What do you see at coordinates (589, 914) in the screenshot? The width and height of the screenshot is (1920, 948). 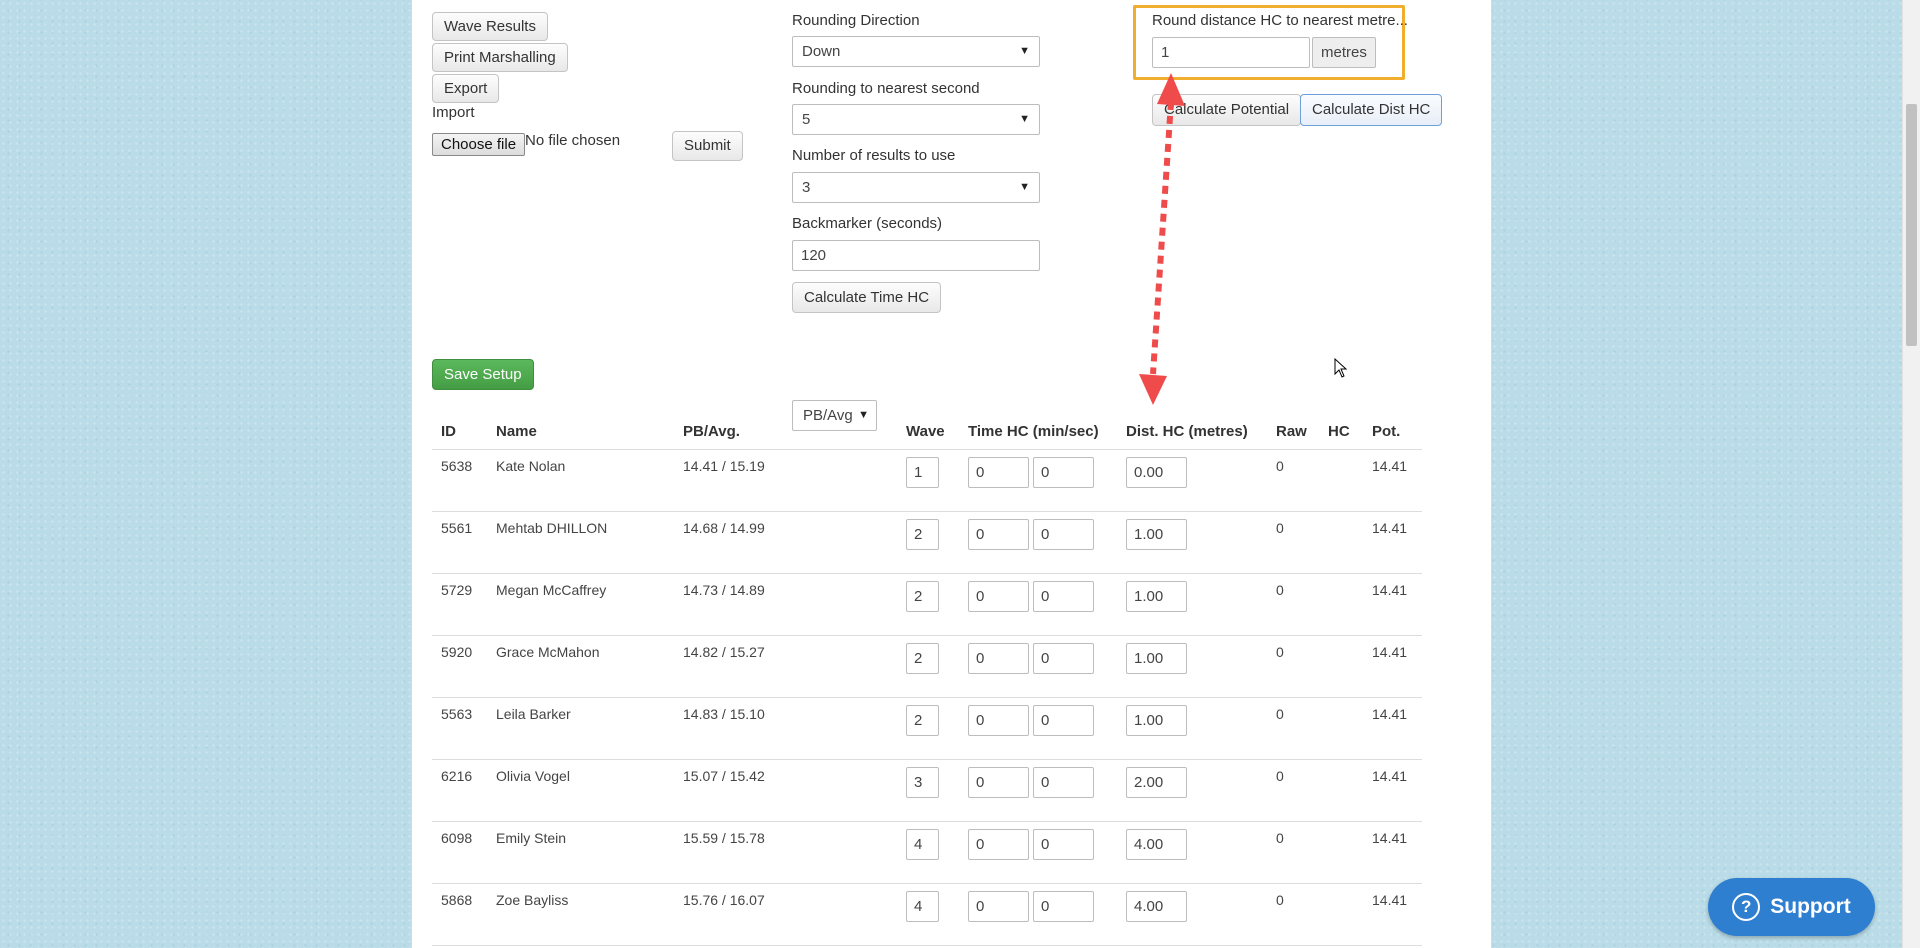 I see `row-name: Zoe Bayliss` at bounding box center [589, 914].